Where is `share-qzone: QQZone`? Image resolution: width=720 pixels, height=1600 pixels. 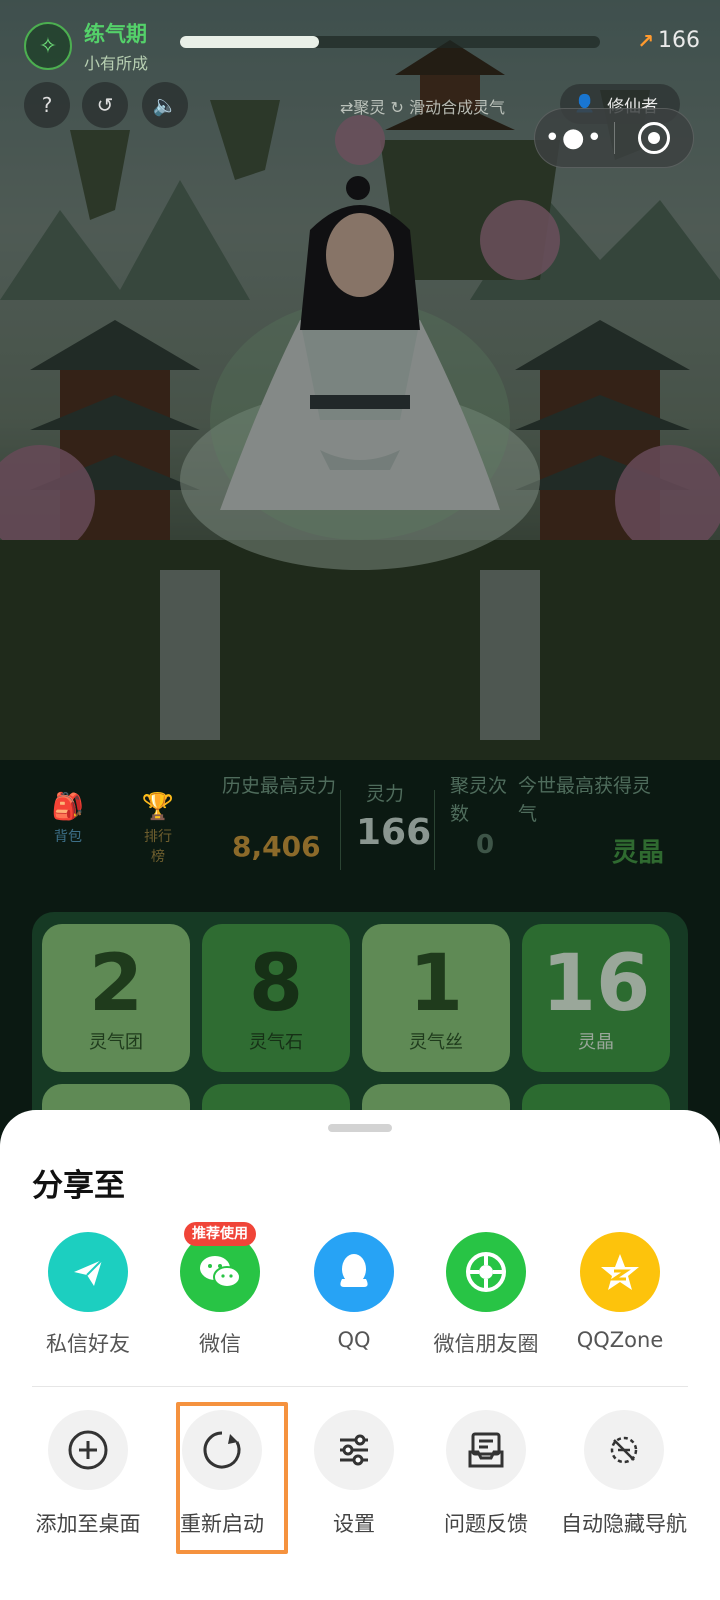
share-qzone: QQZone is located at coordinates (620, 1292).